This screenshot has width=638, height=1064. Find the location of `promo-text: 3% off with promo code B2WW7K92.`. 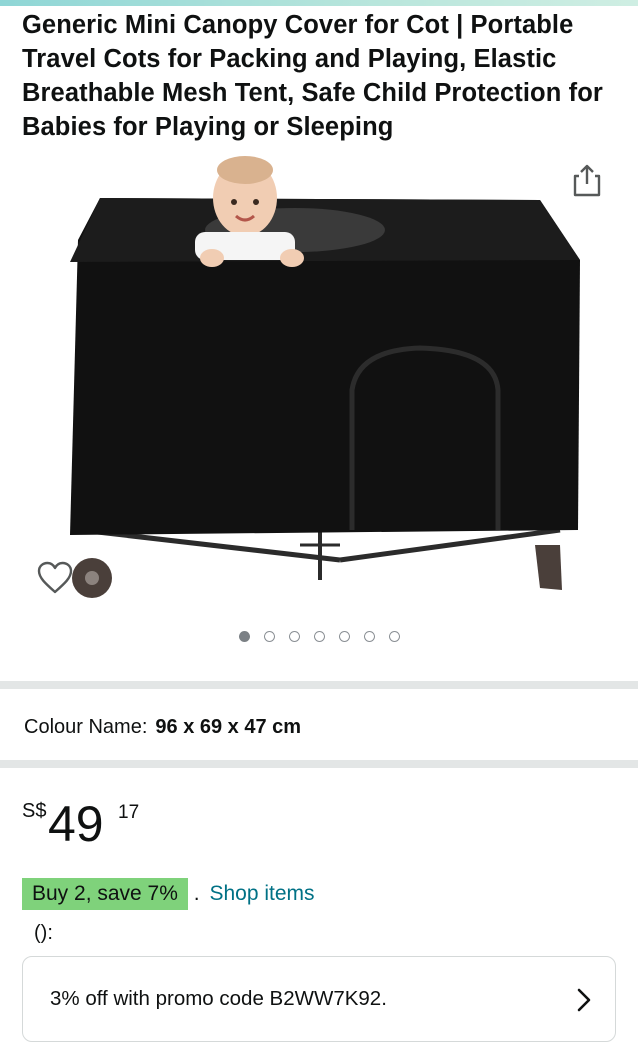

promo-text: 3% off with promo code B2WW7K92. is located at coordinates (218, 998).